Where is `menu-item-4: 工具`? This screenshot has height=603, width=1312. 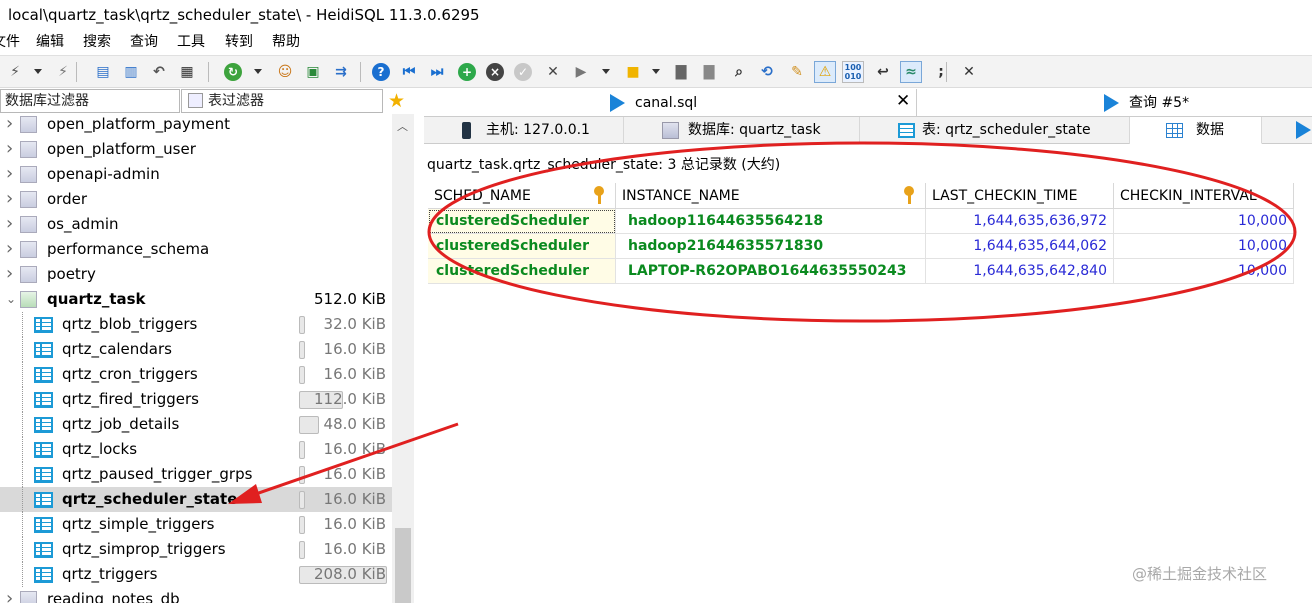 menu-item-4: 工具 is located at coordinates (191, 42).